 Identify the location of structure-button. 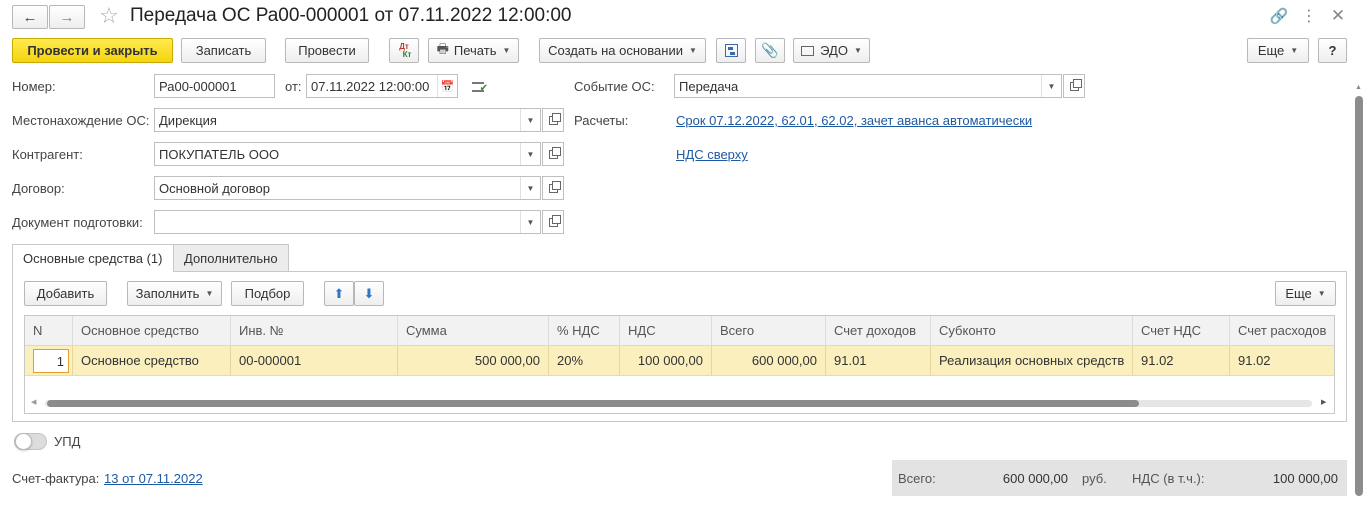
(731, 50).